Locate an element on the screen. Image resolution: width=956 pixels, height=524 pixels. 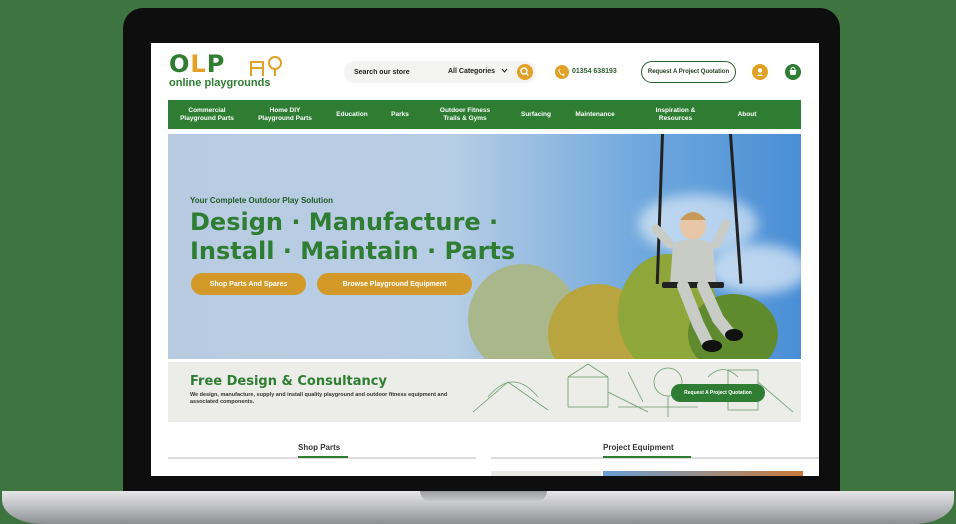
request-quote-button: Request A Project Quotation is located at coordinates (688, 72).